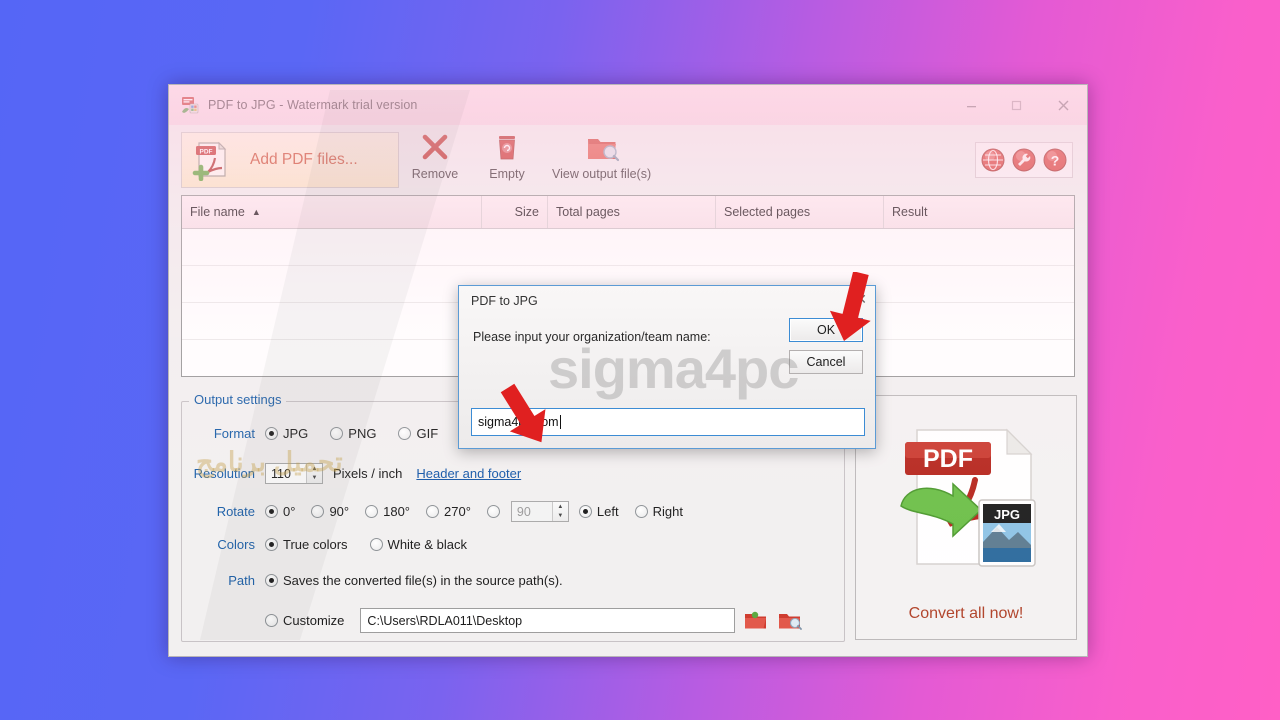  Describe the element at coordinates (435, 174) in the screenshot. I see `remove-label: Remove` at that location.